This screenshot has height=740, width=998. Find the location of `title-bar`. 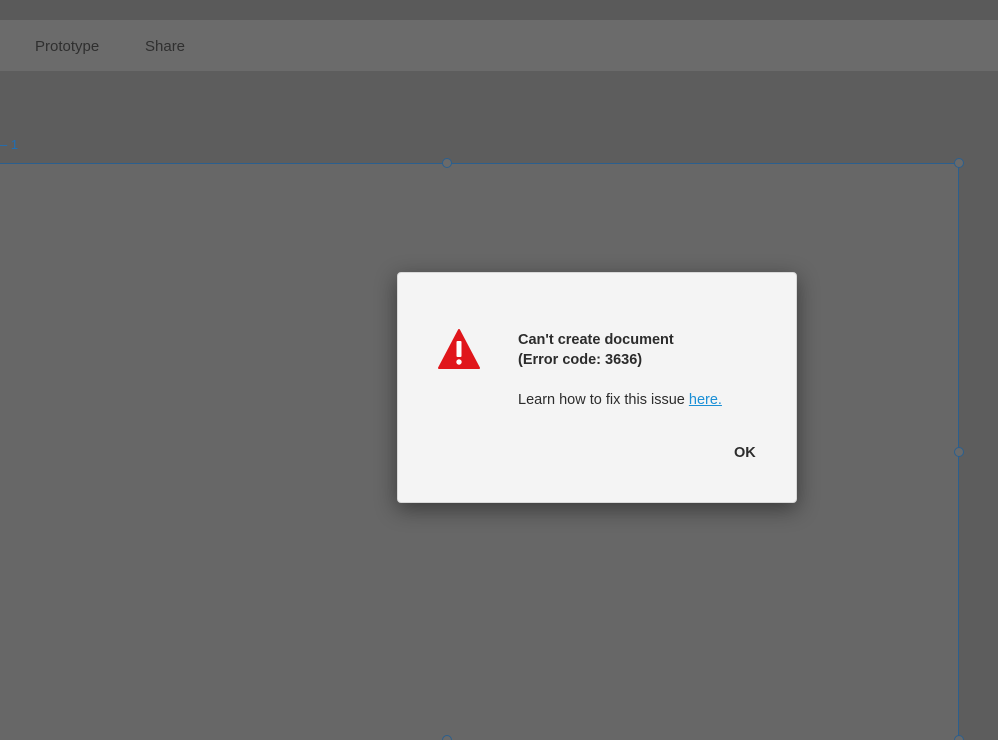

title-bar is located at coordinates (499, 10).